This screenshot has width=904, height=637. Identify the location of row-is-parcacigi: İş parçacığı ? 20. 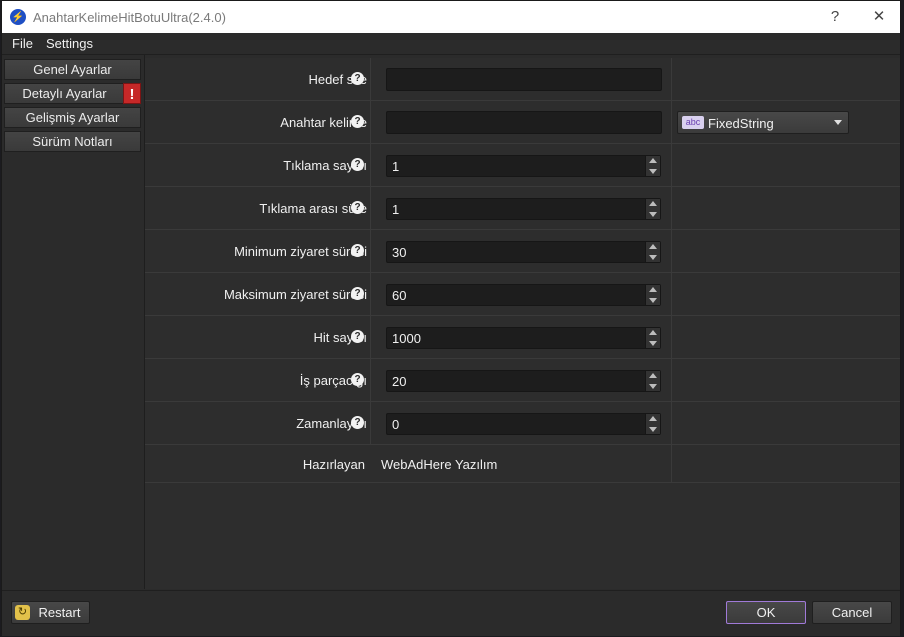
(522, 380).